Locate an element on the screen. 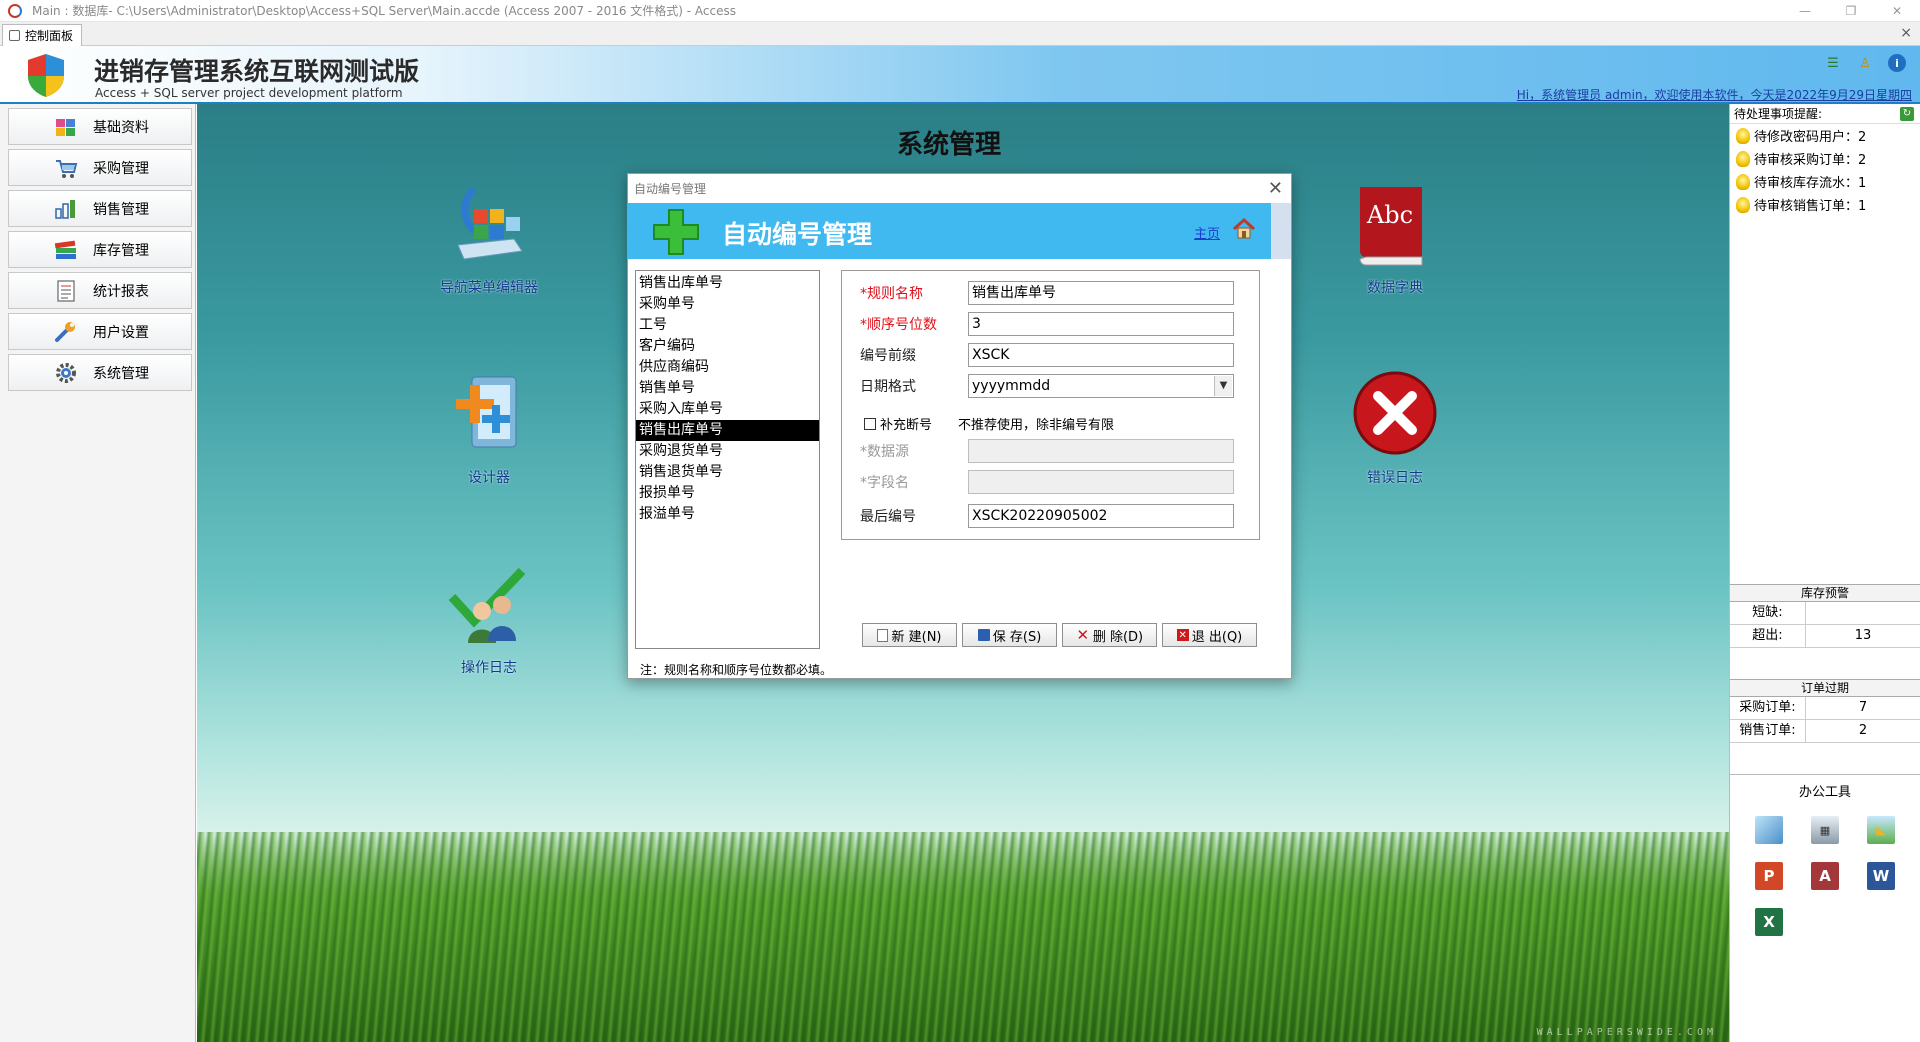  kv-value is located at coordinates (1863, 613).